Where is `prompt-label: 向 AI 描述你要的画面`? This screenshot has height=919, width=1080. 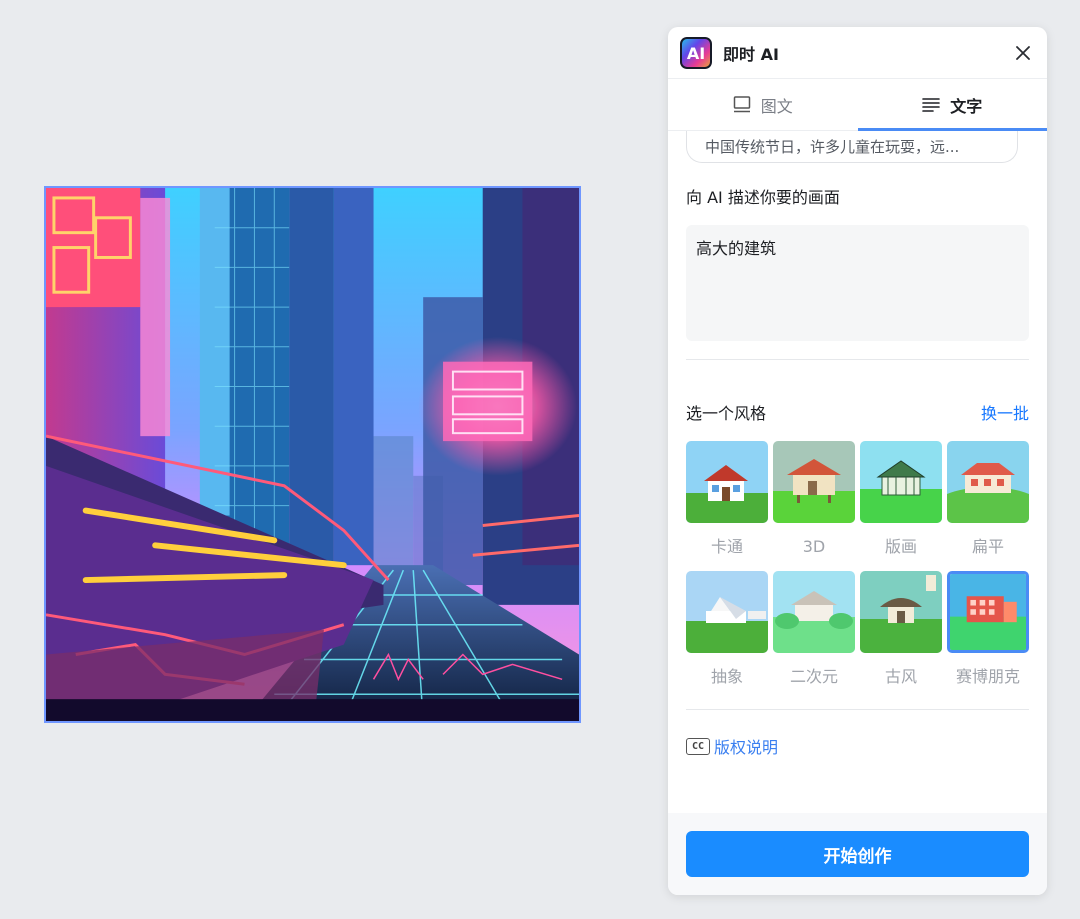 prompt-label: 向 AI 描述你要的画面 is located at coordinates (763, 197).